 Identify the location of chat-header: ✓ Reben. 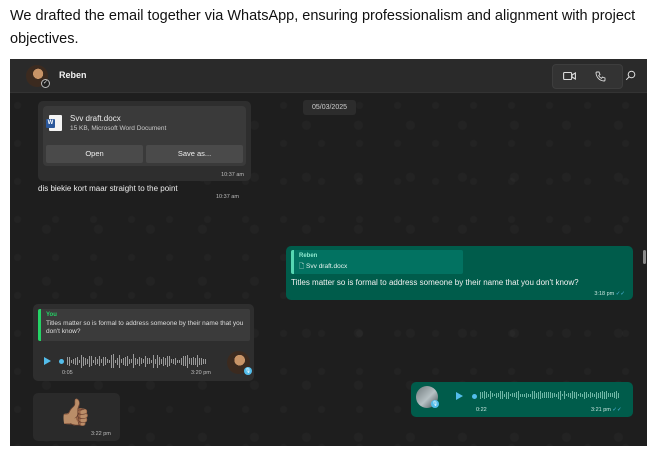
(328, 76).